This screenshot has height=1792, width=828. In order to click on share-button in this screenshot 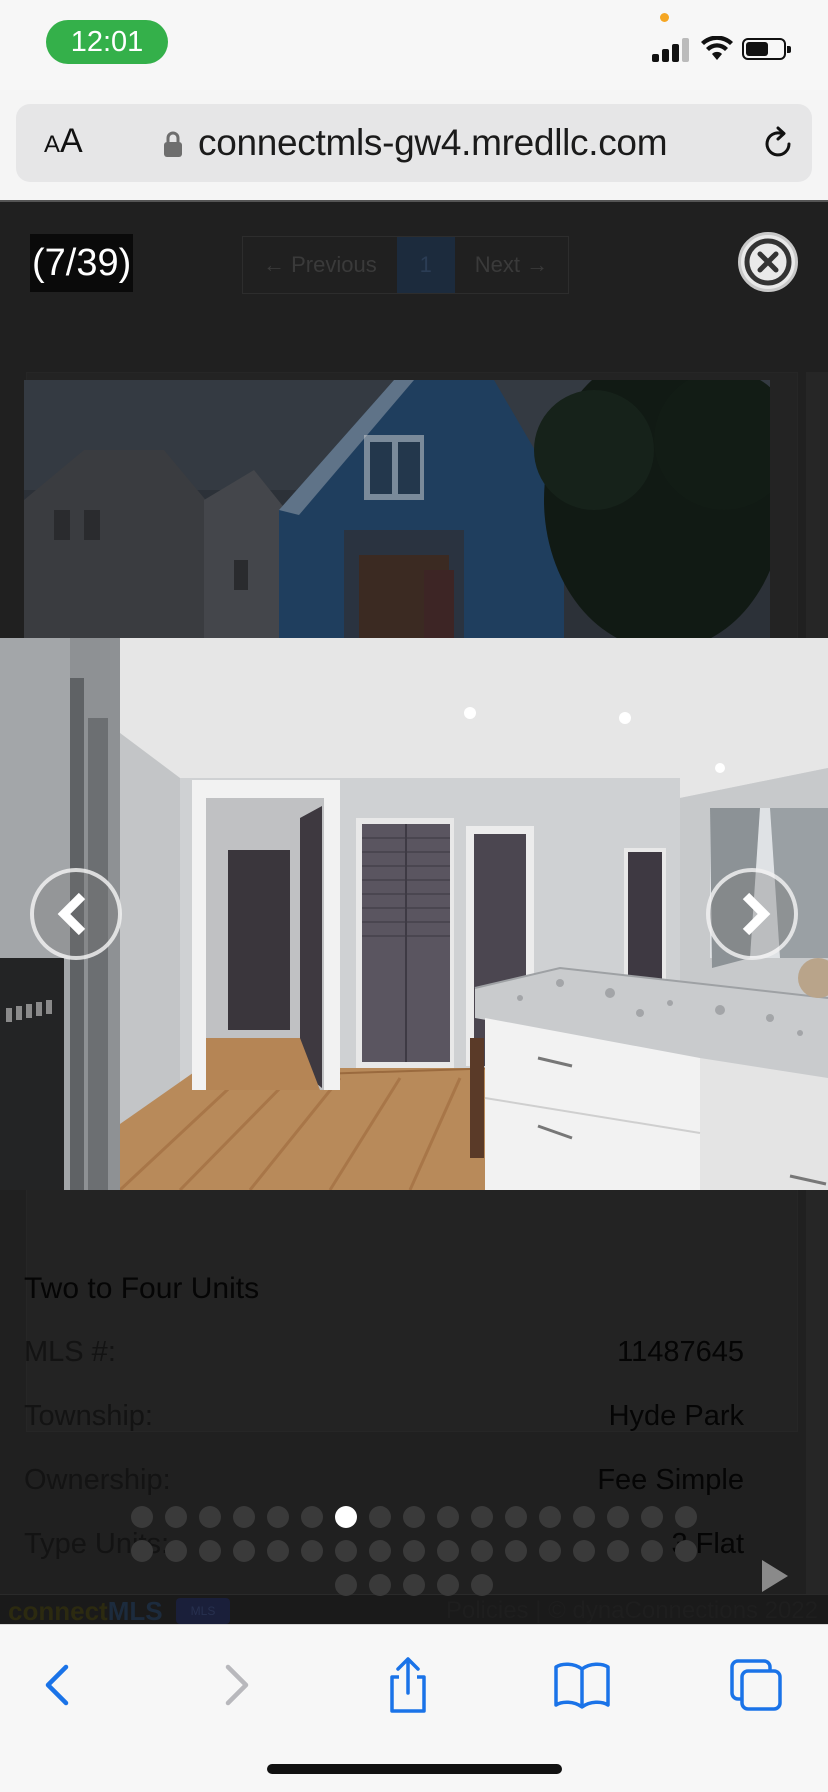, I will do `click(408, 1685)`.